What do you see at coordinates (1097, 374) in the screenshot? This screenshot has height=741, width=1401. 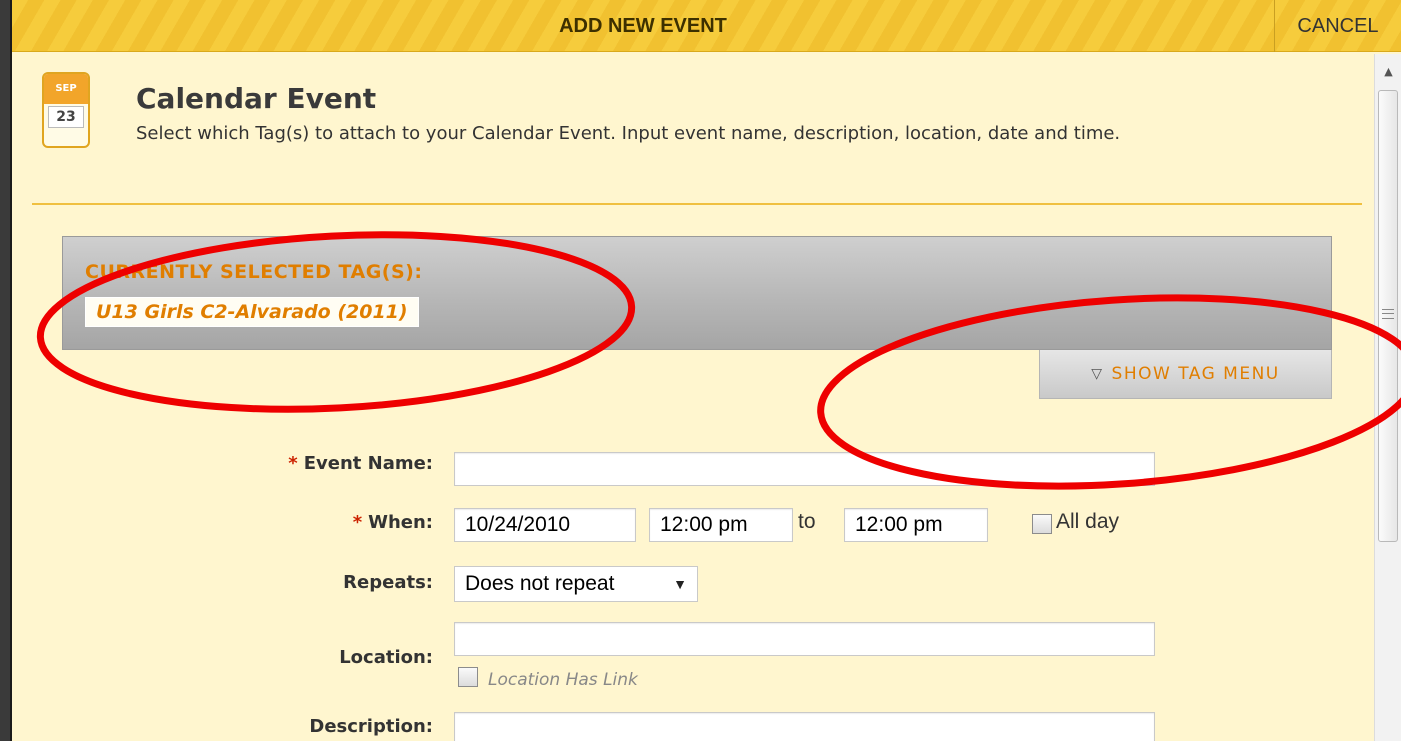 I see `triangle-down-icon: ▽` at bounding box center [1097, 374].